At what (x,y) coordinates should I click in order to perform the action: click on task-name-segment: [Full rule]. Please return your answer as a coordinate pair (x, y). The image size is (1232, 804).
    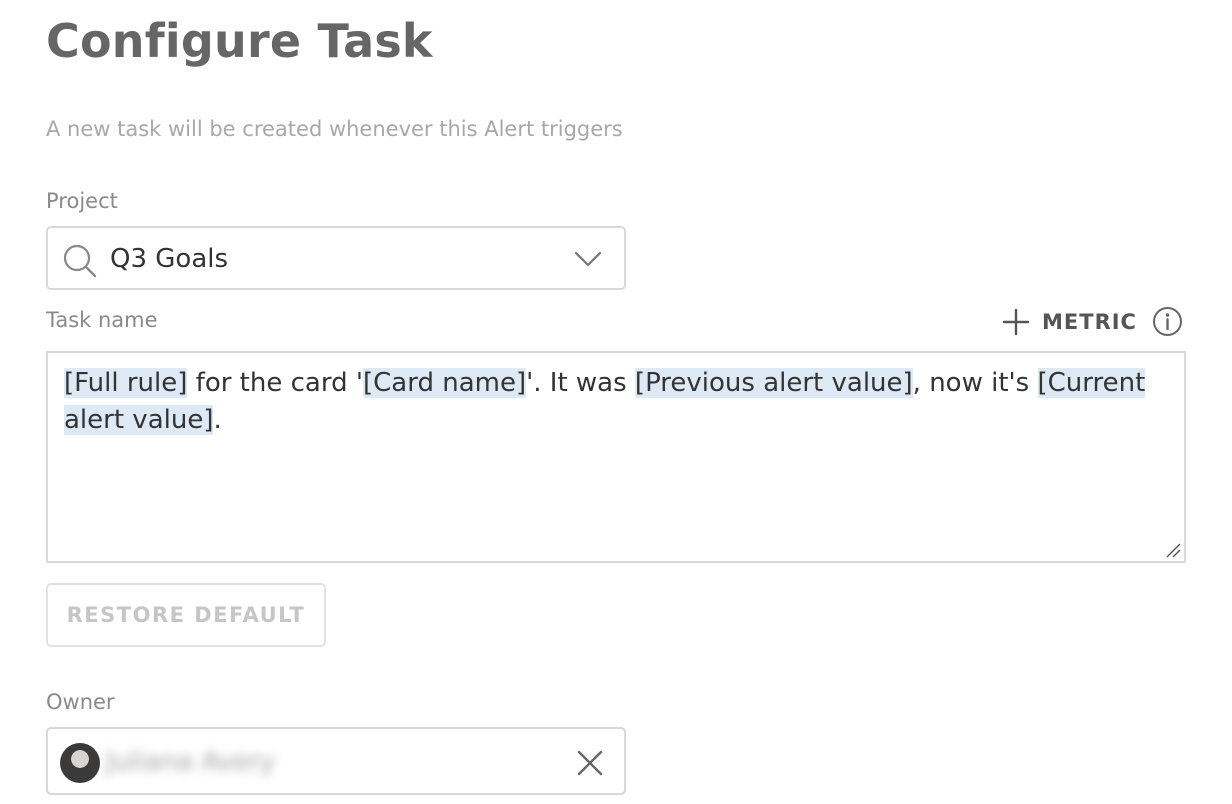
    Looking at the image, I should click on (126, 383).